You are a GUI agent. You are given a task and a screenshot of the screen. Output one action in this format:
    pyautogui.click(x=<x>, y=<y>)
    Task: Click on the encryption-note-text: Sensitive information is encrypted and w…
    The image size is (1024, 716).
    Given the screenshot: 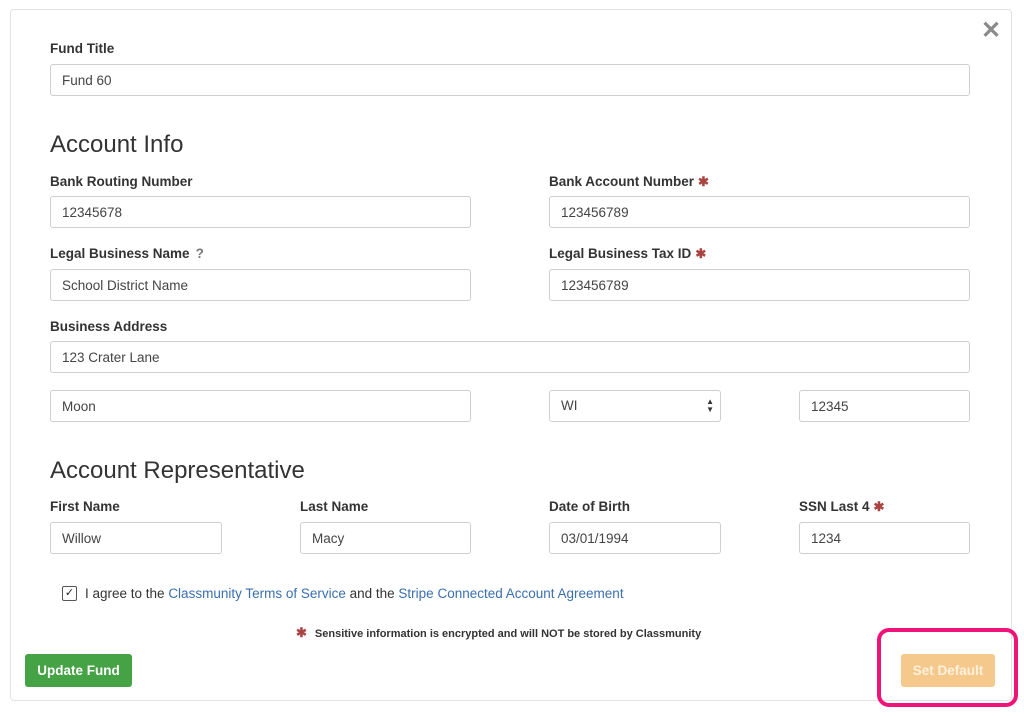 What is the action you would take?
    pyautogui.click(x=508, y=634)
    